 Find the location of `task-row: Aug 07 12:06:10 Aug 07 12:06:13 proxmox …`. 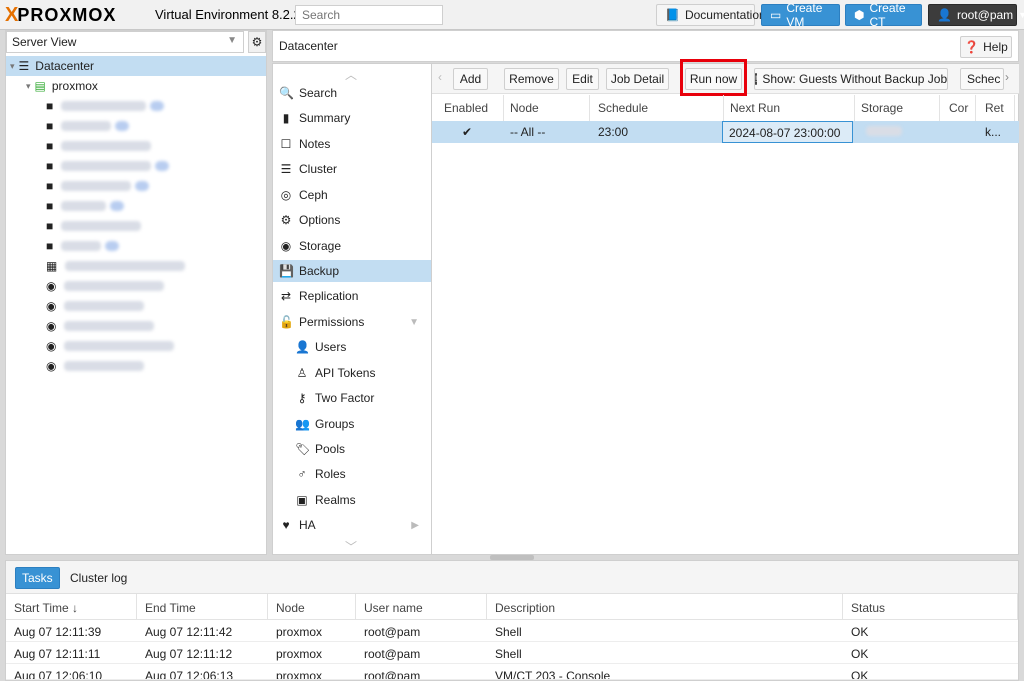

task-row: Aug 07 12:06:10 Aug 07 12:06:13 proxmox … is located at coordinates (512, 672).